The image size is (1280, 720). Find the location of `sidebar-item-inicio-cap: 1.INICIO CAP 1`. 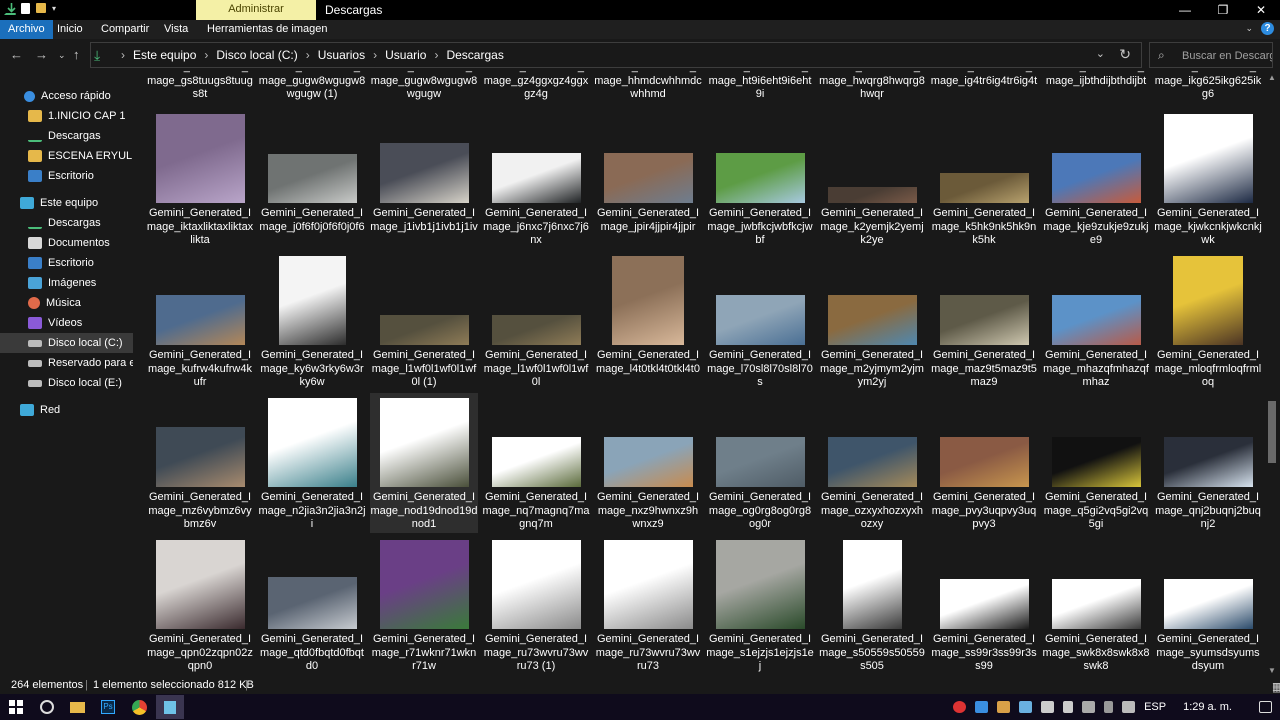

sidebar-item-inicio-cap: 1.INICIO CAP 1 is located at coordinates (76, 116).